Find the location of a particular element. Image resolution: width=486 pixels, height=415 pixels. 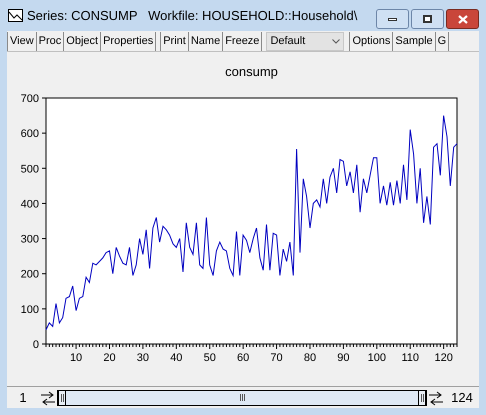

chevron-down-icon is located at coordinates (336, 41).